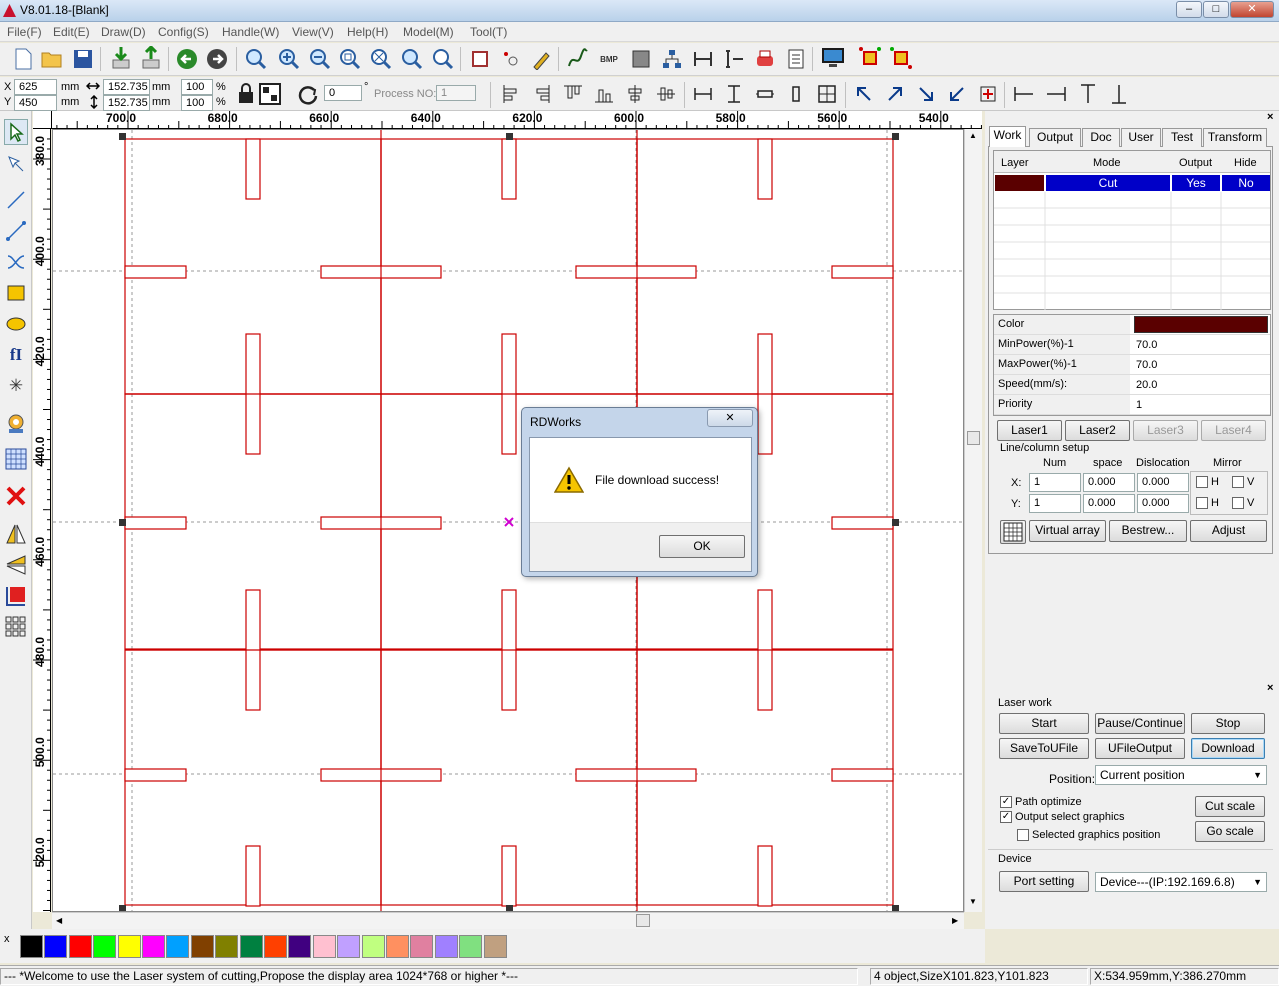 This screenshot has height=986, width=1279. I want to click on scale-x-field: 100, so click(197, 87).